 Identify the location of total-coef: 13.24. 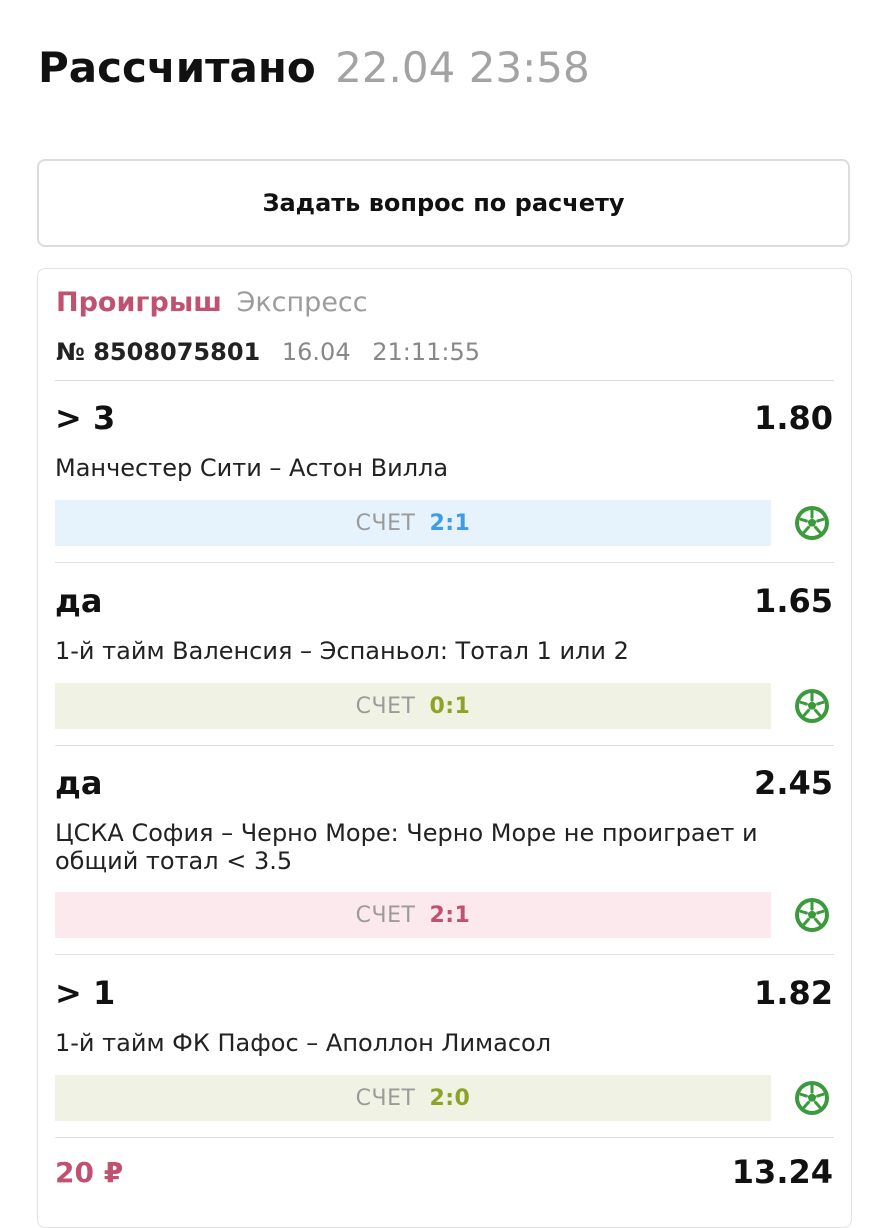
(782, 1172).